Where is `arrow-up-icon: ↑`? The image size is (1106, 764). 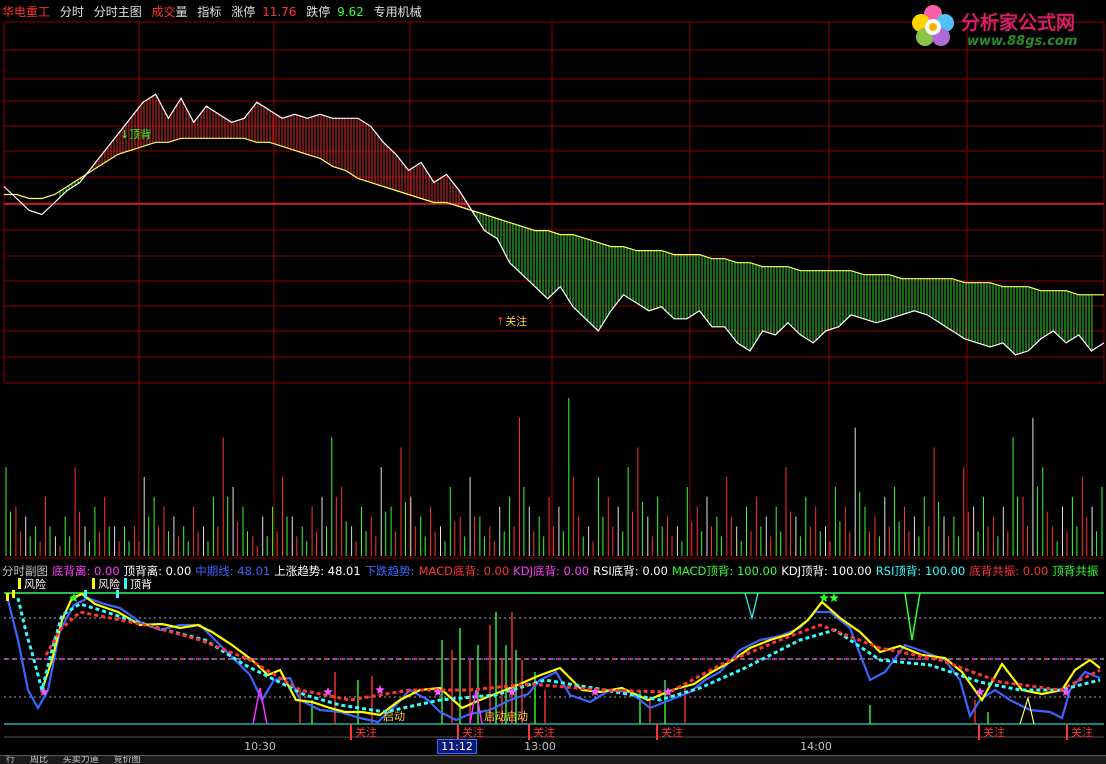 arrow-up-icon: ↑ is located at coordinates (501, 321).